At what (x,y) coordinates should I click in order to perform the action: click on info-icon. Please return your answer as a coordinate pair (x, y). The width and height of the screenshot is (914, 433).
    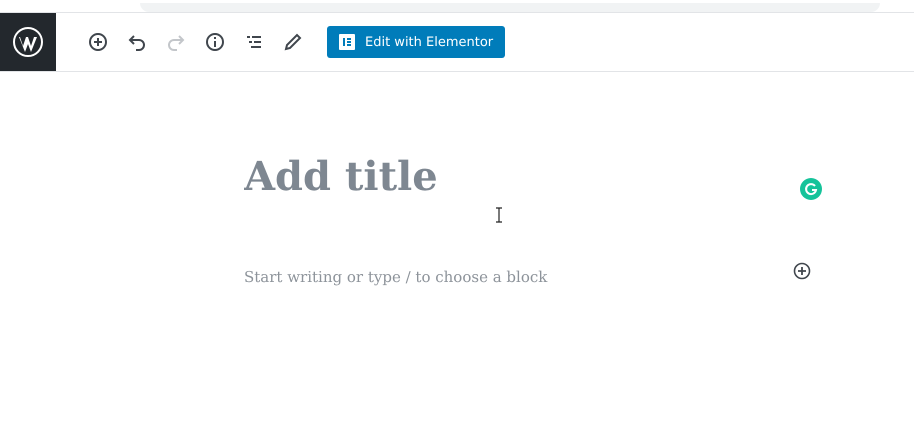
    Looking at the image, I should click on (215, 42).